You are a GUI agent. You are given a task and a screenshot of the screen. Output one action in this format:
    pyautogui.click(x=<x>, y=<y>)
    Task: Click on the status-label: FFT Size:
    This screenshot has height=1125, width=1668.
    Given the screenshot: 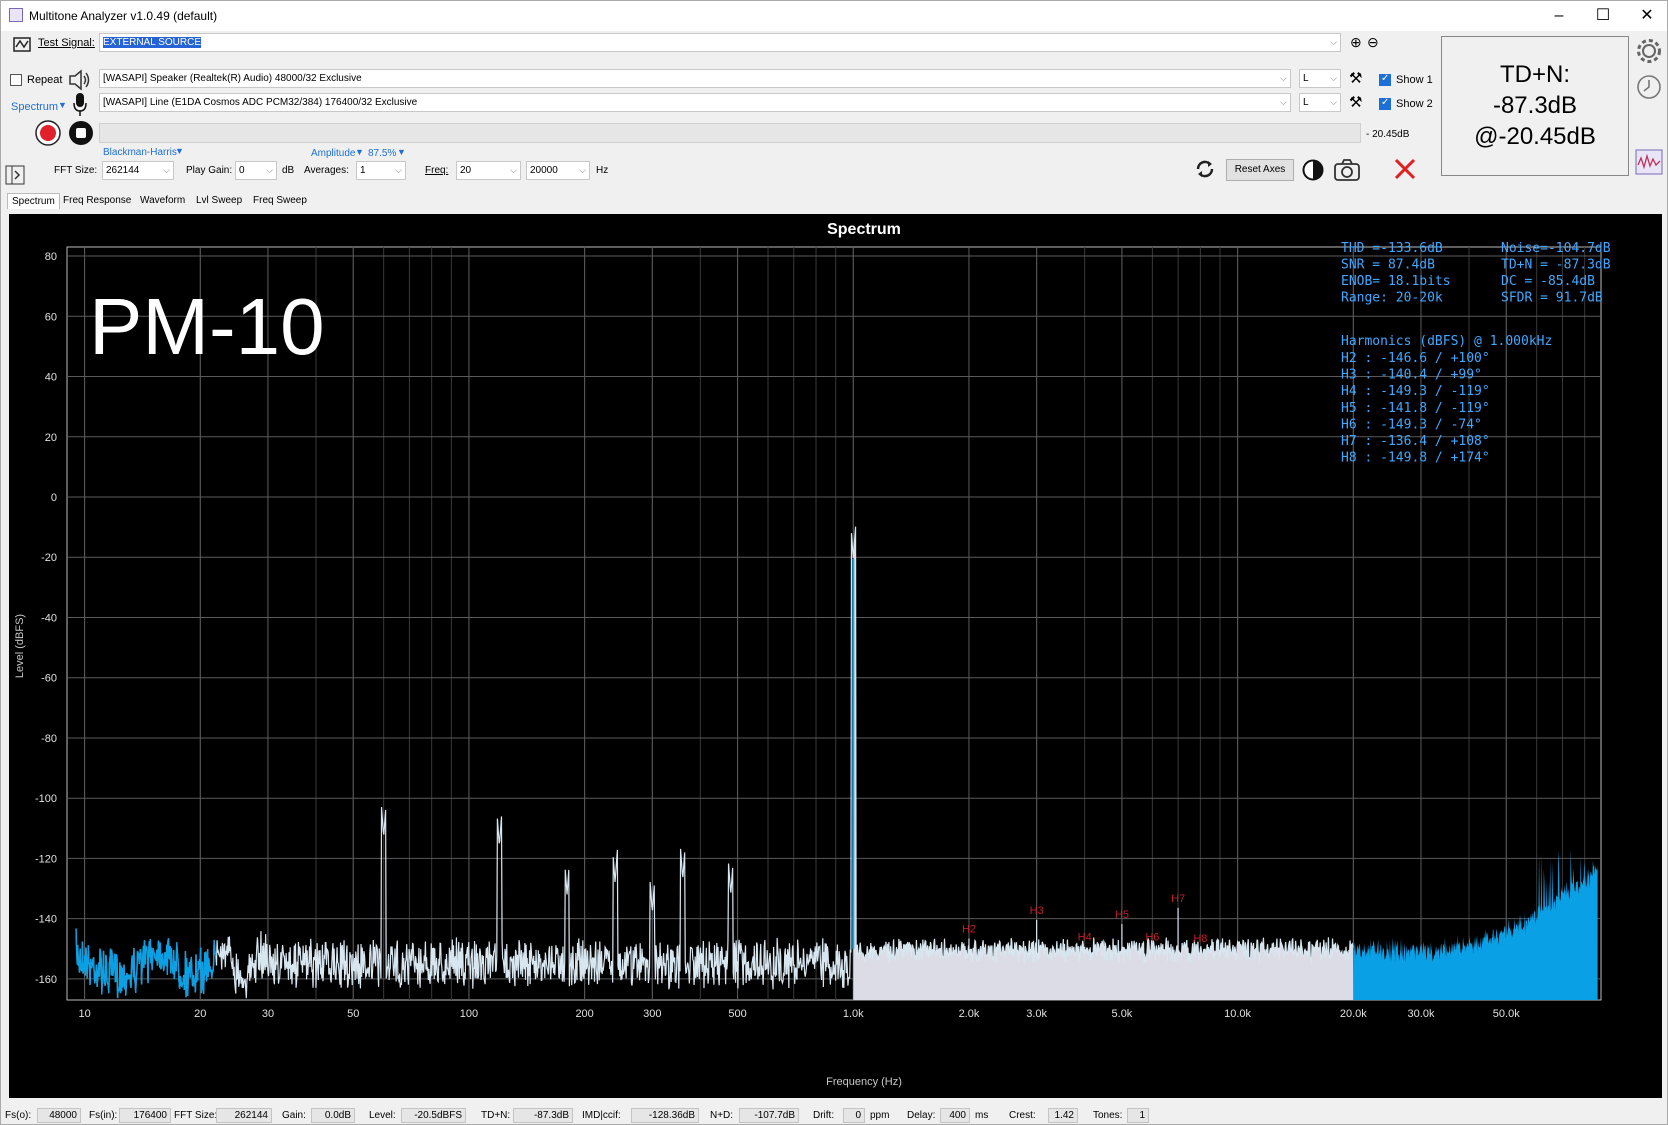 What is the action you would take?
    pyautogui.click(x=196, y=1115)
    